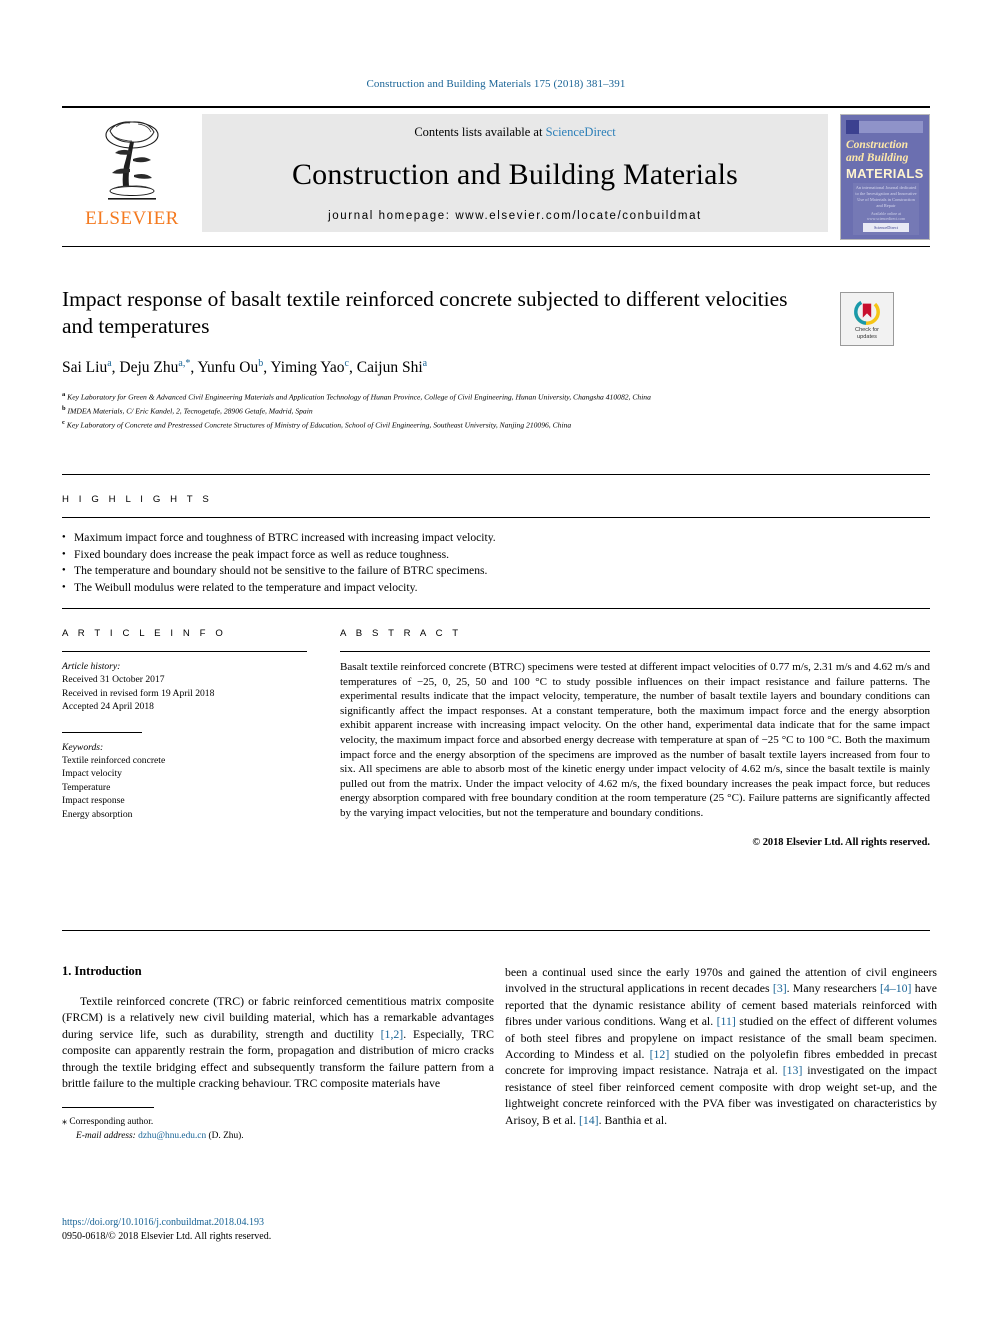 The height and width of the screenshot is (1323, 992). I want to click on cover-title-line3: MATERIALS, so click(885, 173).